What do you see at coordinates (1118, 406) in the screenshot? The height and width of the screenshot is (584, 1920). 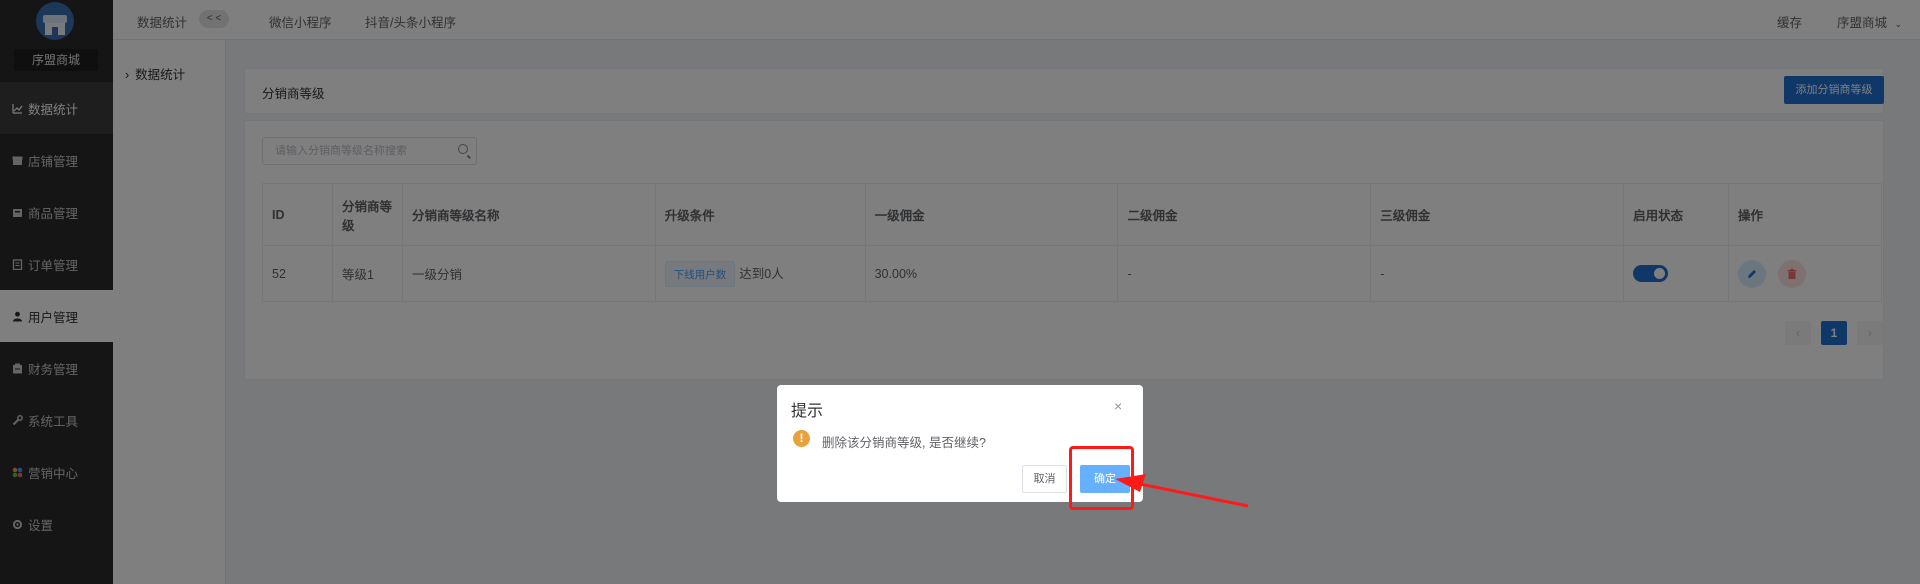 I see `close-icon: ×` at bounding box center [1118, 406].